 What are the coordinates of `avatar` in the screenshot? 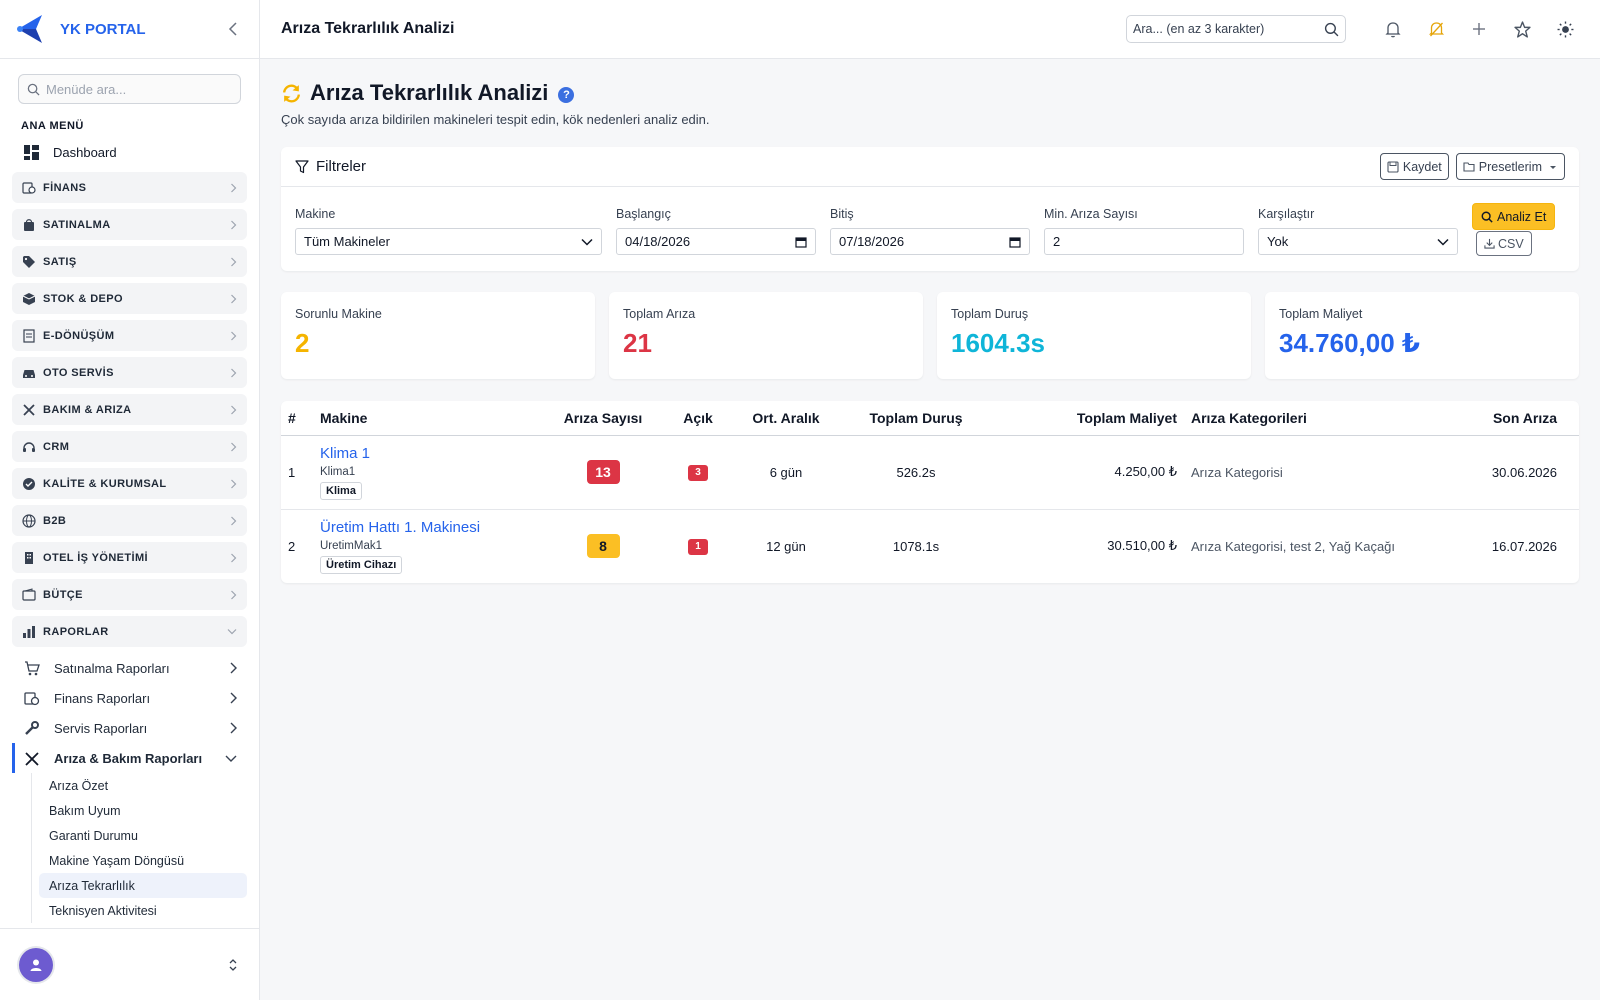 It's located at (36, 964).